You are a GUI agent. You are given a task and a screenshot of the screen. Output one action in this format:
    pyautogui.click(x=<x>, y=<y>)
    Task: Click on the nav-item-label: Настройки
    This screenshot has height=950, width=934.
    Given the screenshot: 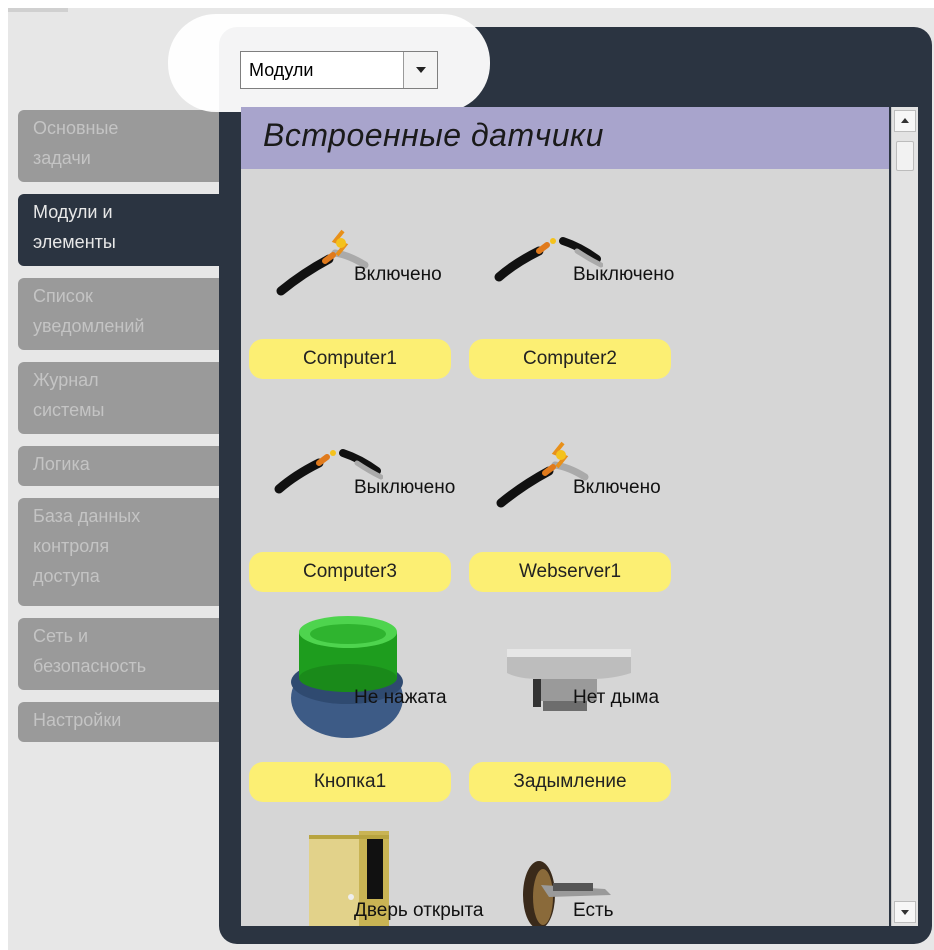 What is the action you would take?
    pyautogui.click(x=77, y=720)
    